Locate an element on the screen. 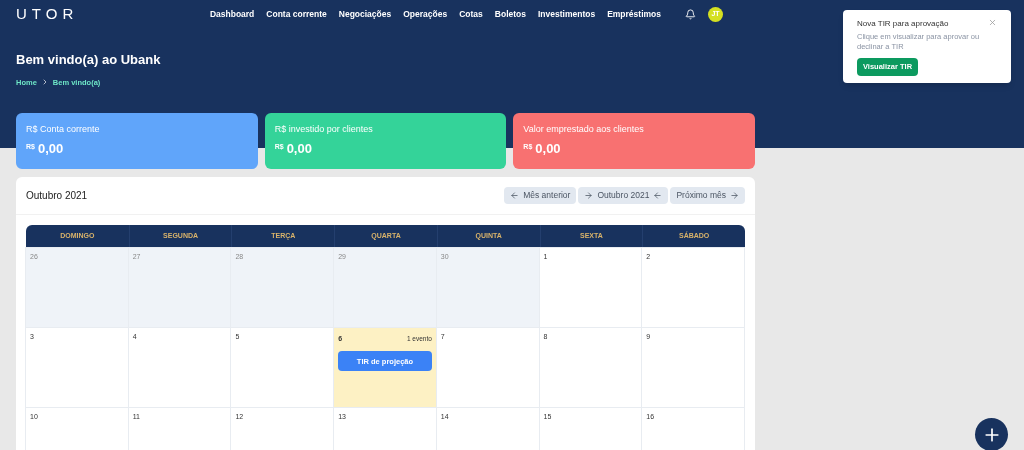 This screenshot has width=1024, height=450. calendar-title: Outubro 2021 is located at coordinates (57, 195).